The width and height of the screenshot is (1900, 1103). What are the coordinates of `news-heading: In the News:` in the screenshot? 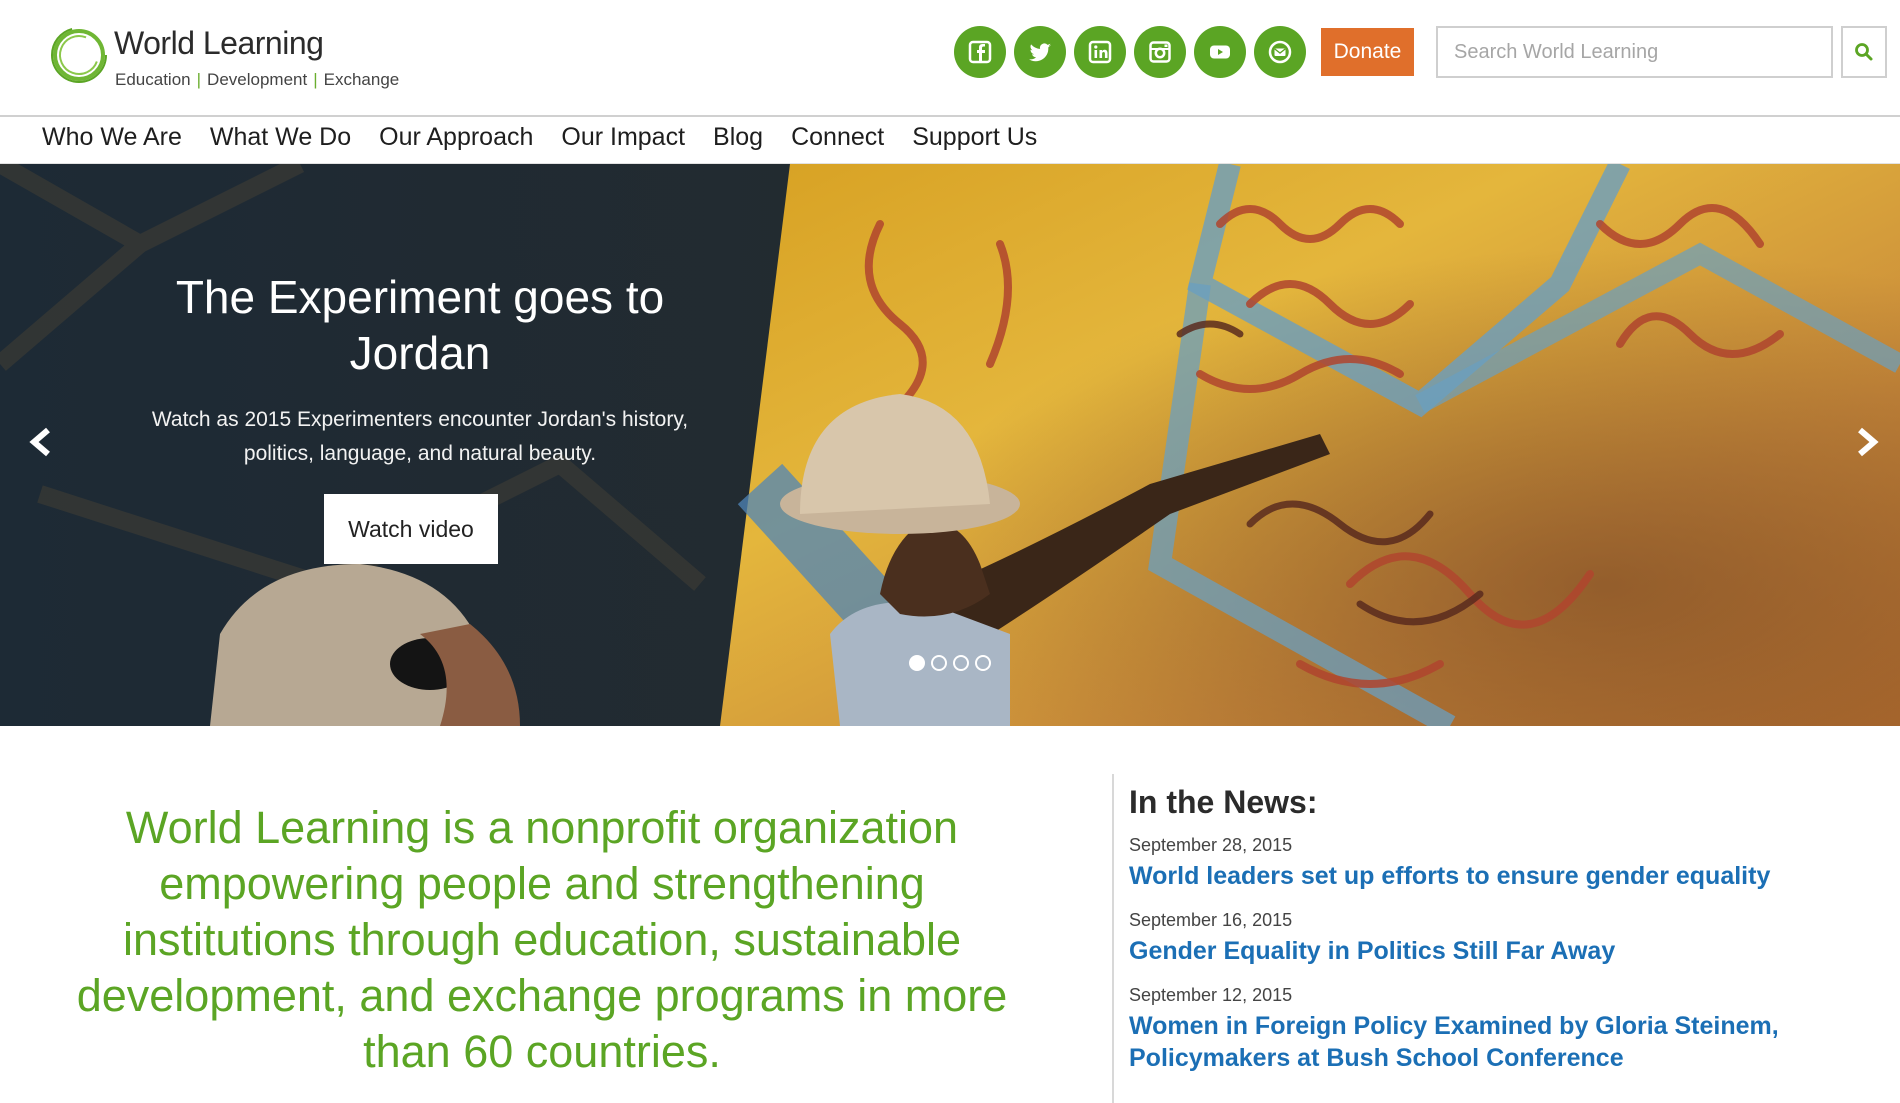 It's located at (1223, 802).